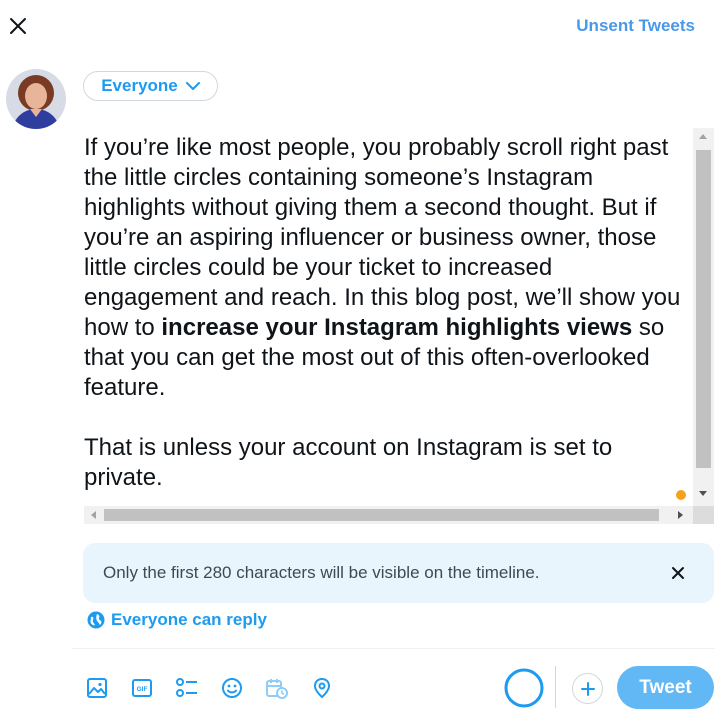 The width and height of the screenshot is (723, 717). I want to click on poll-icon, so click(186, 687).